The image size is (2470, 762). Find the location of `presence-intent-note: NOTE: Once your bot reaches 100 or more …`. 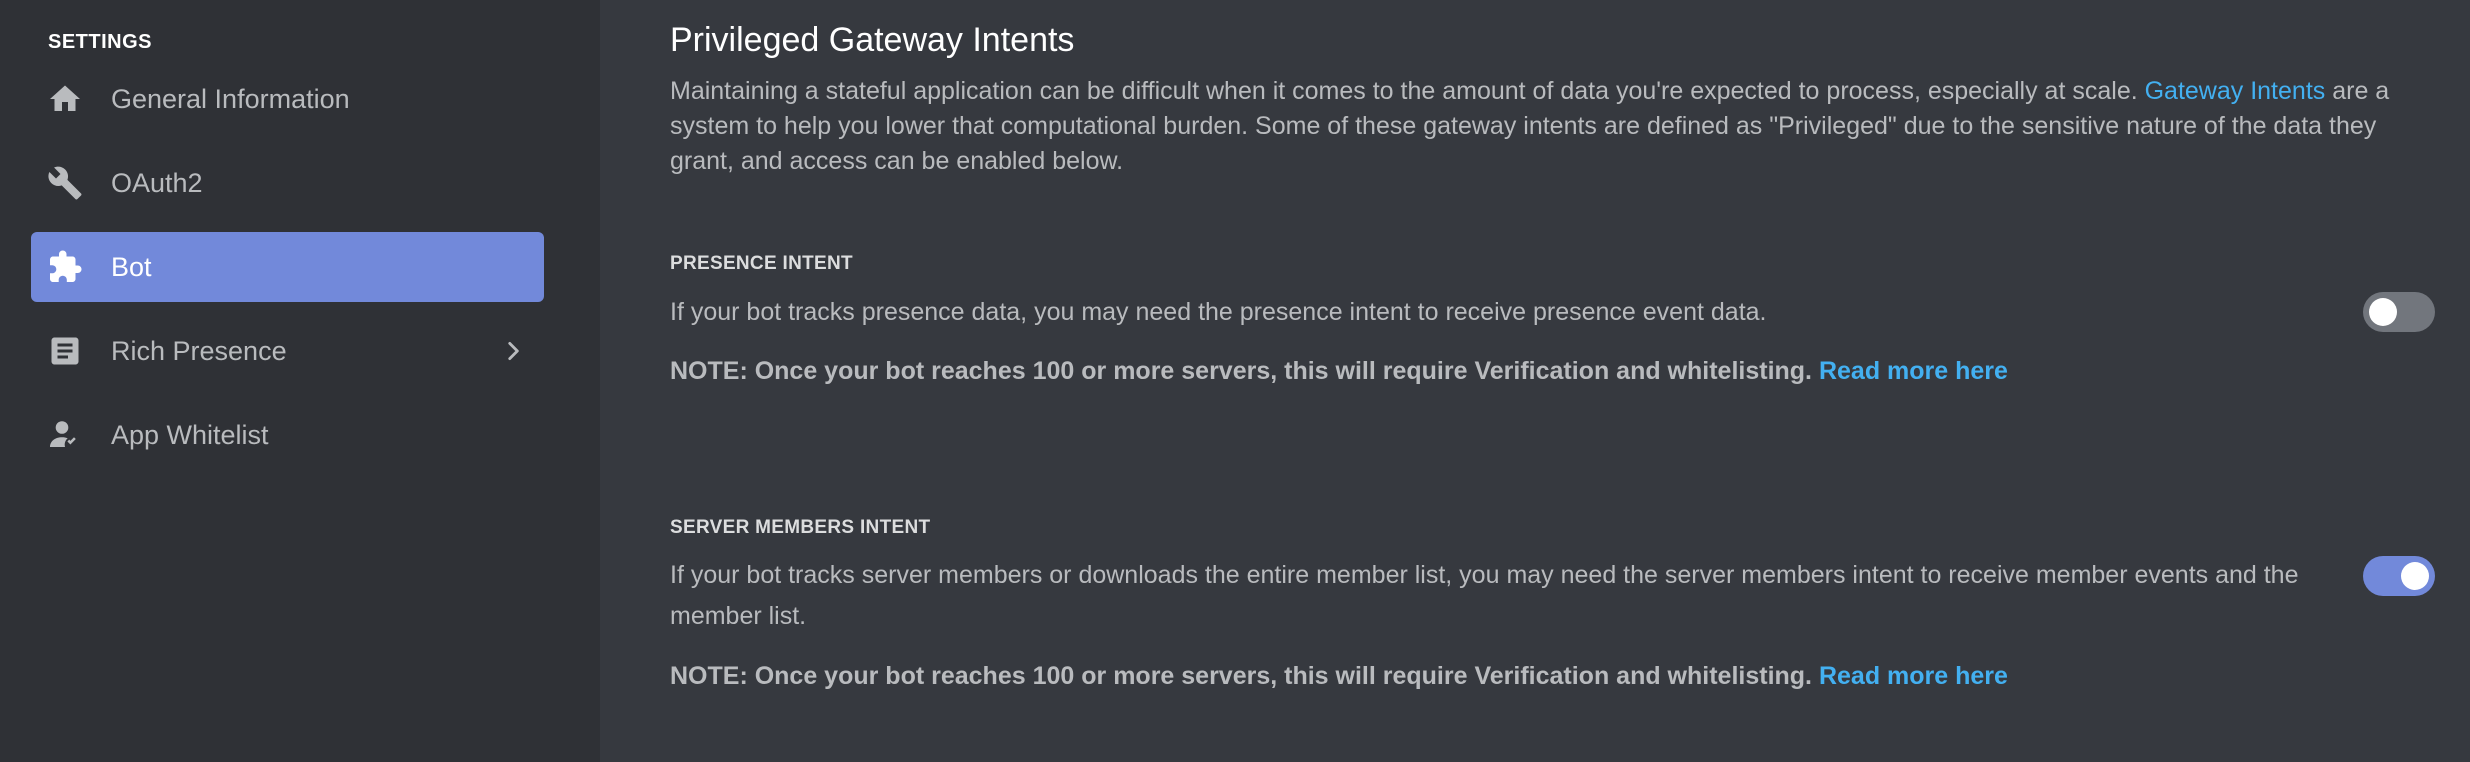

presence-intent-note: NOTE: Once your bot reaches 100 or more … is located at coordinates (1339, 371).